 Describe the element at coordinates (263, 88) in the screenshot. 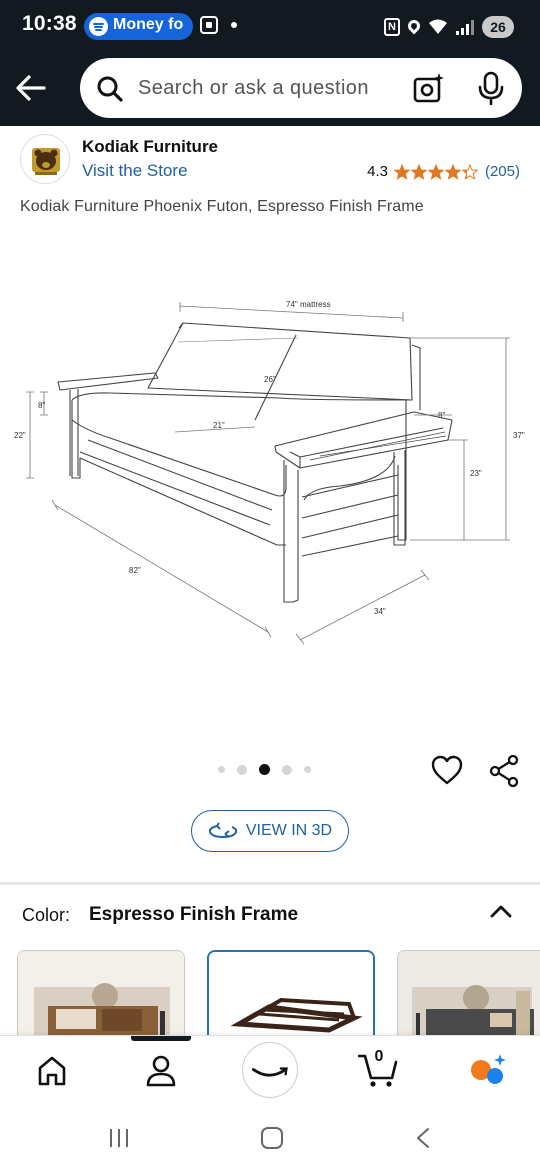

I see `search-input` at that location.